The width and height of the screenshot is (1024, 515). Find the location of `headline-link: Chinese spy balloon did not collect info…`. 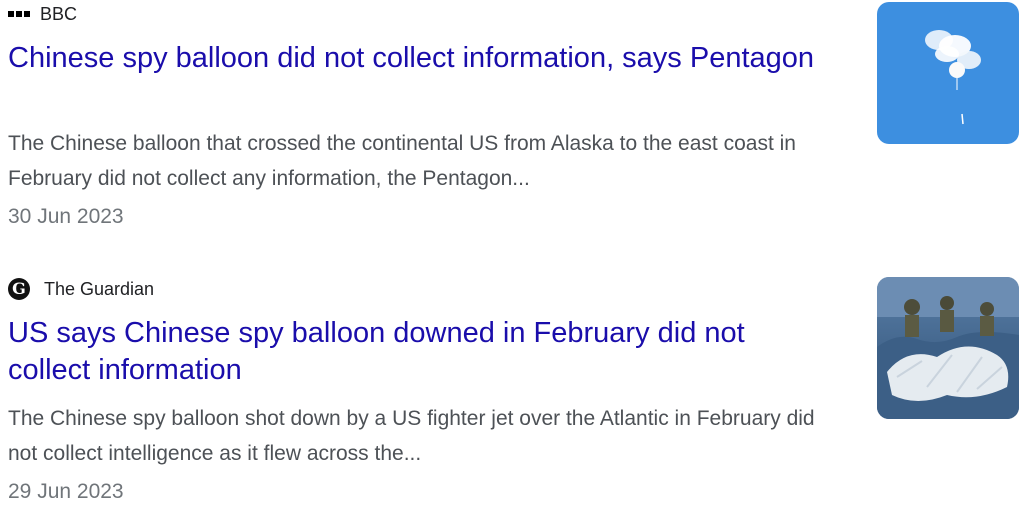

headline-link: Chinese spy balloon did not collect info… is located at coordinates (413, 58).